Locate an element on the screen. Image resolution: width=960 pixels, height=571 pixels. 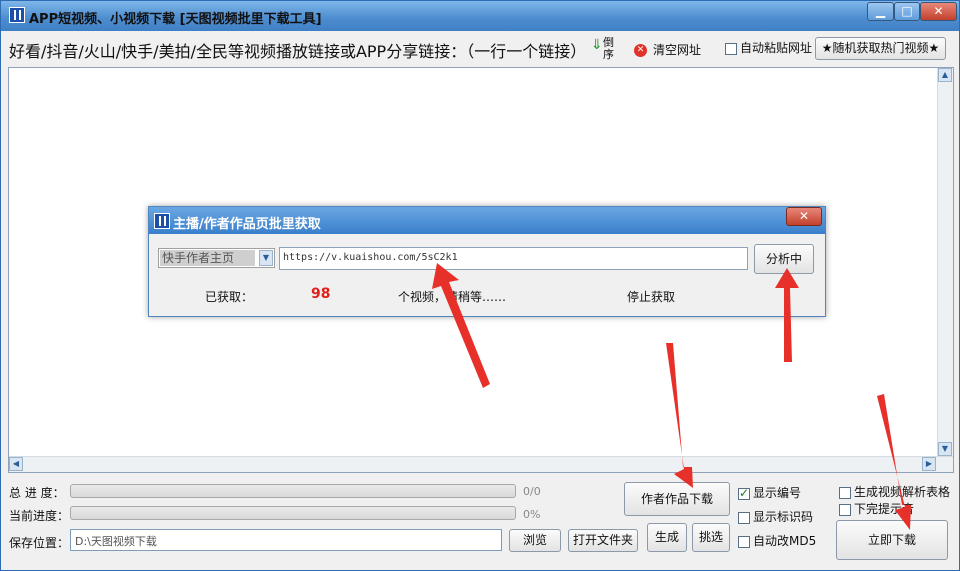
done-beep-box is located at coordinates (845, 509).